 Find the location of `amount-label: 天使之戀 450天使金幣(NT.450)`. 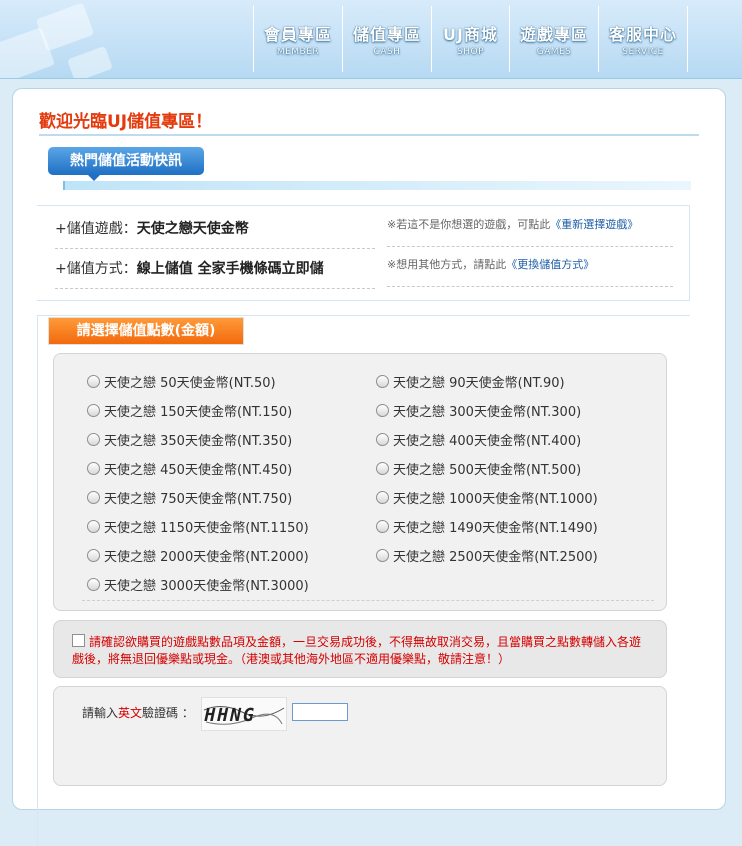

amount-label: 天使之戀 450天使金幣(NT.450) is located at coordinates (198, 470).